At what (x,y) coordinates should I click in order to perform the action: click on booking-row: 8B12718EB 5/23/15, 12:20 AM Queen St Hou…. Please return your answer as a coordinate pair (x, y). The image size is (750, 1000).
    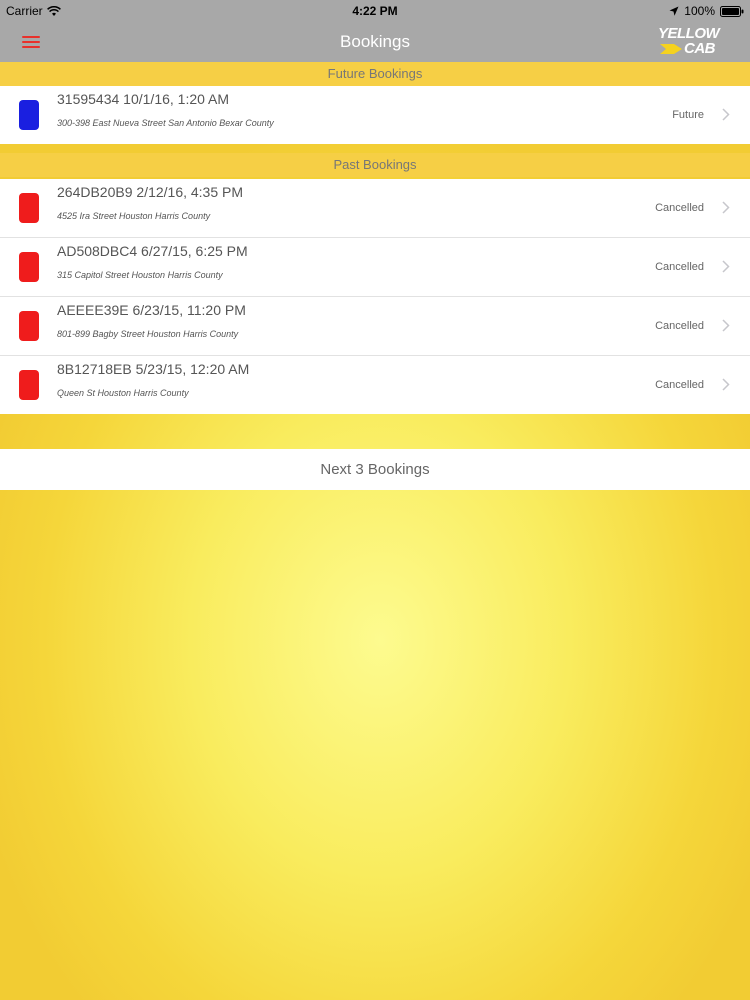
    Looking at the image, I should click on (375, 385).